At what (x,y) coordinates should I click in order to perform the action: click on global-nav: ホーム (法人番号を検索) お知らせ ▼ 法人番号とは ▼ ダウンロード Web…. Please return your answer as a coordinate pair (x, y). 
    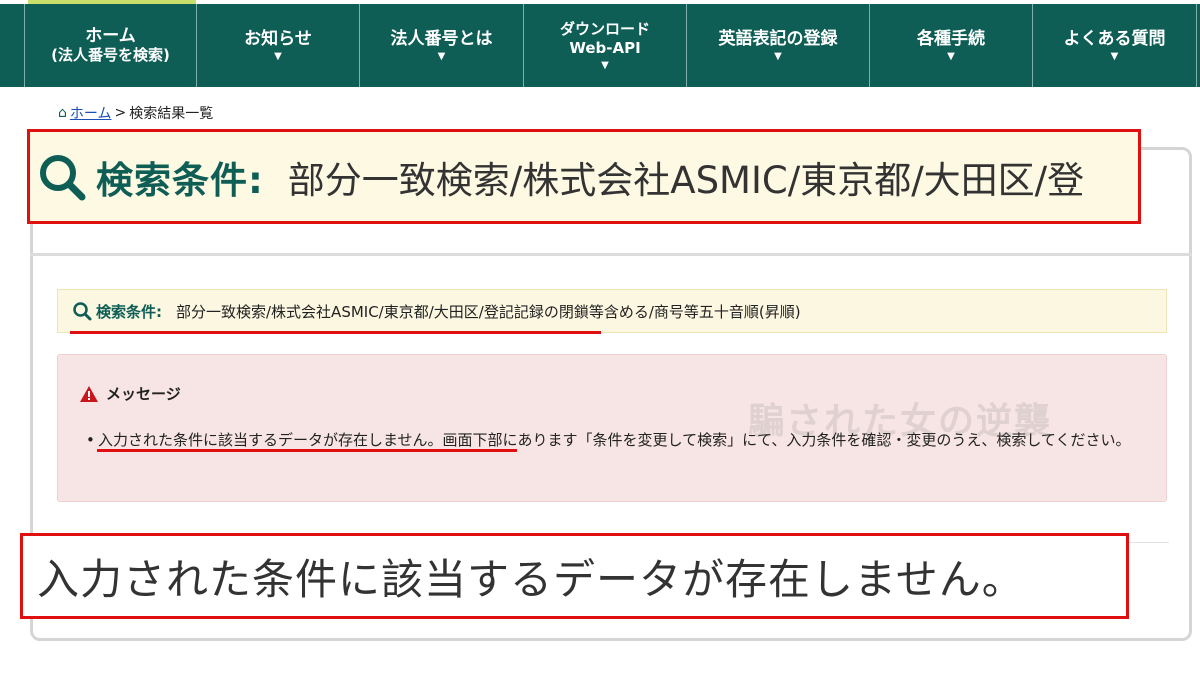
    Looking at the image, I should click on (600, 45).